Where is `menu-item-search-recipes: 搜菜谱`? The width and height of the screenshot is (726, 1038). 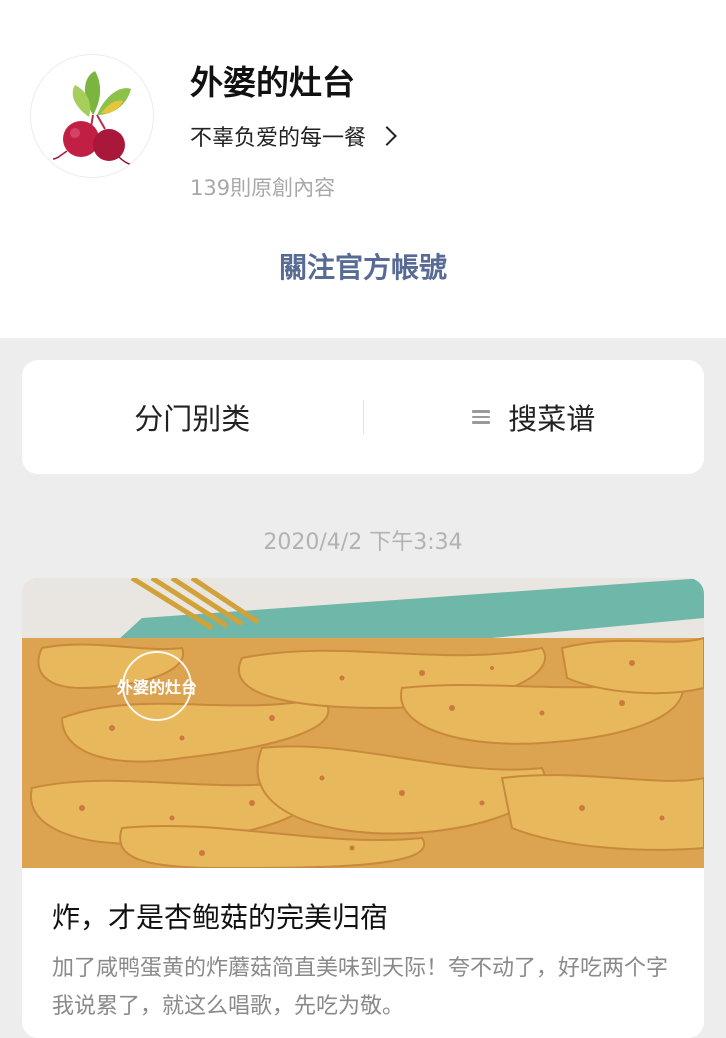
menu-item-search-recipes: 搜菜谱 is located at coordinates (534, 417).